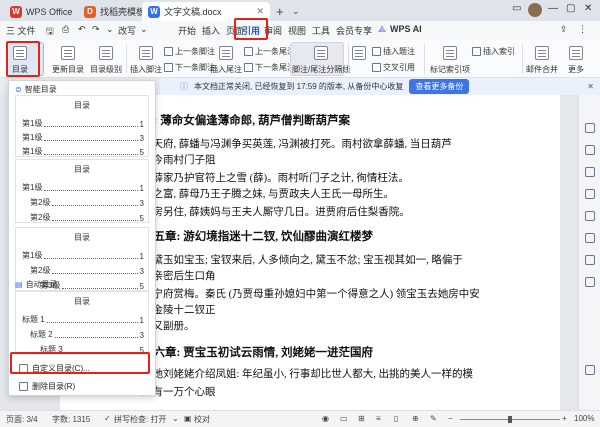 The height and width of the screenshot is (427, 600). Describe the element at coordinates (90, 11) in the screenshot. I see `docer-logo-icon: D` at that location.